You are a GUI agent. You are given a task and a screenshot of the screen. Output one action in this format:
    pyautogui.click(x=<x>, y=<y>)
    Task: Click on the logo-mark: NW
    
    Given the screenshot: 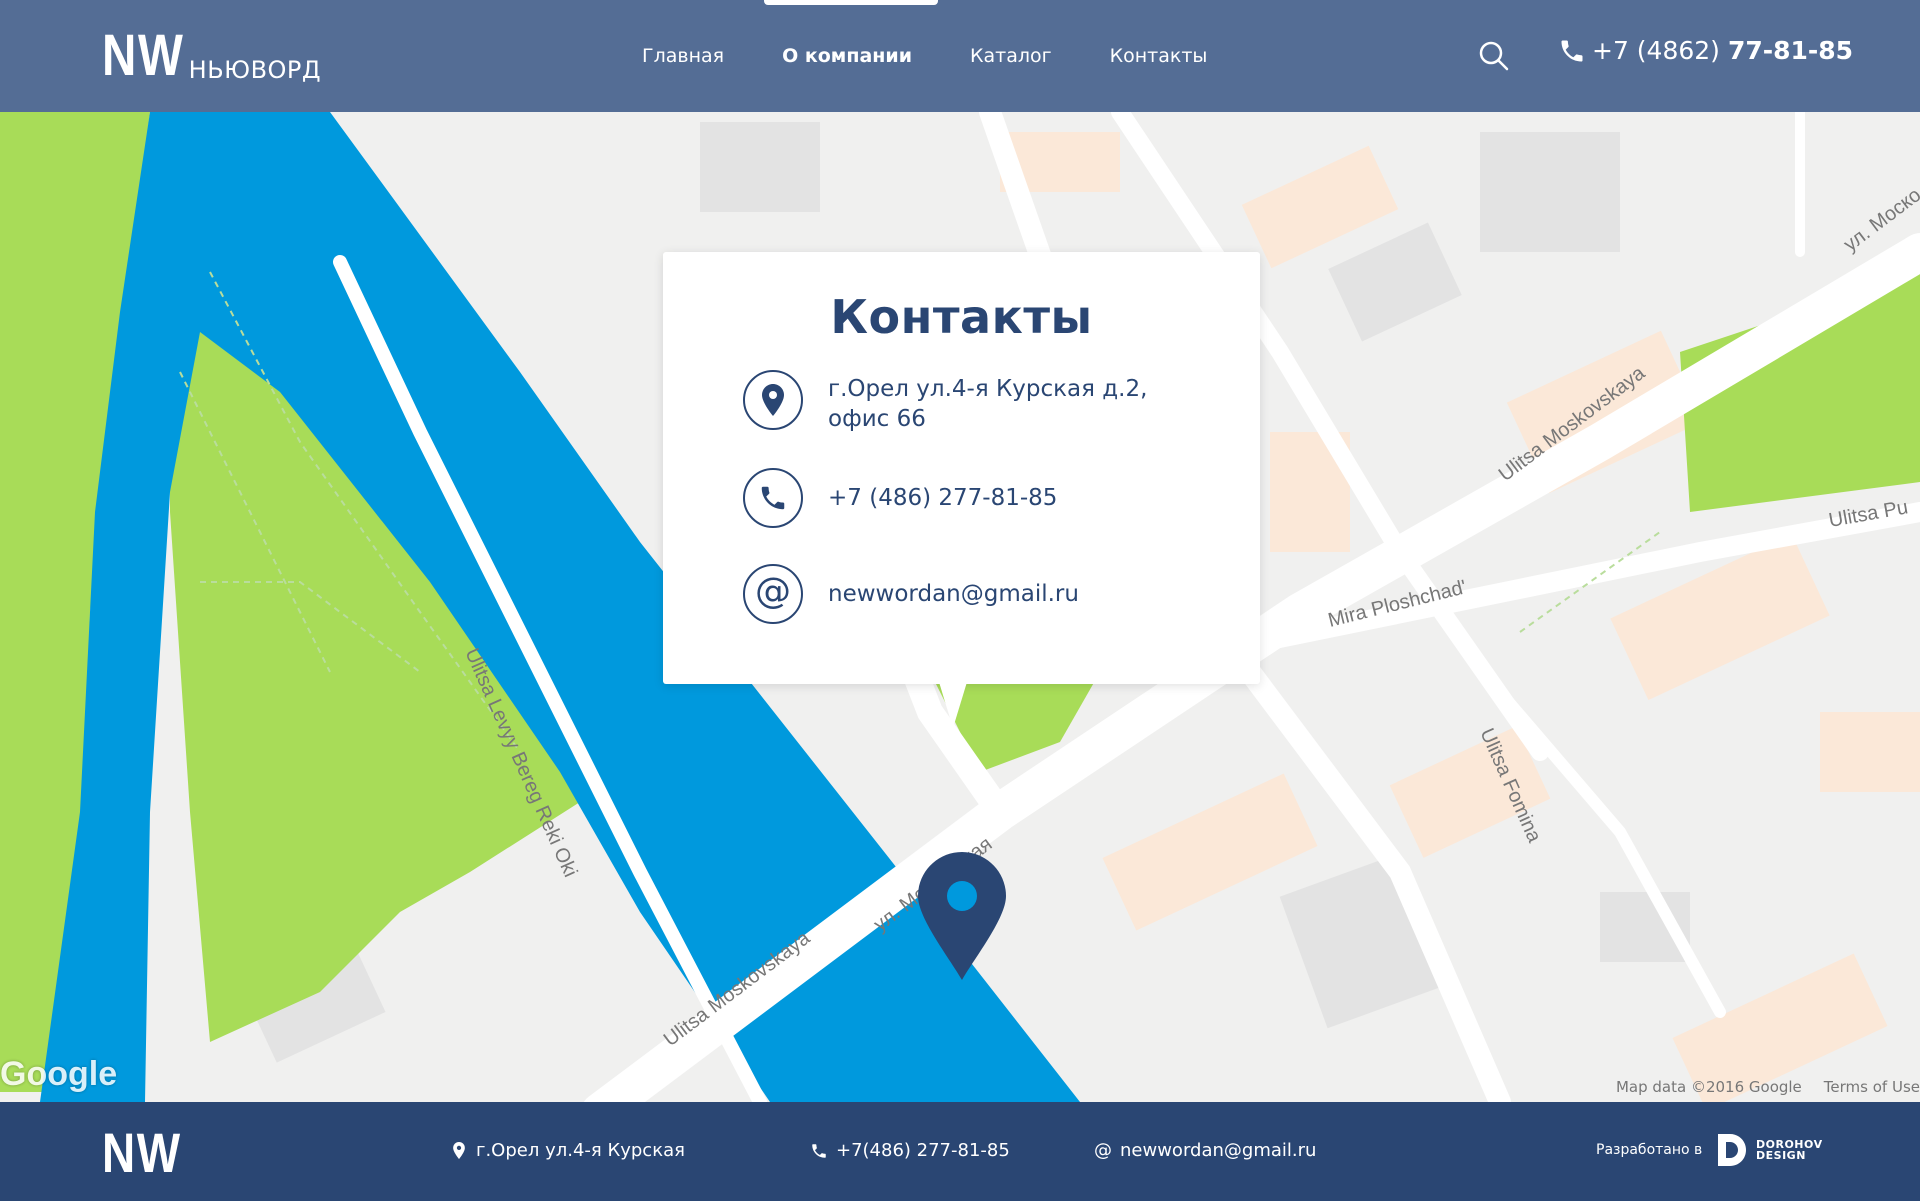 What is the action you would take?
    pyautogui.click(x=143, y=55)
    